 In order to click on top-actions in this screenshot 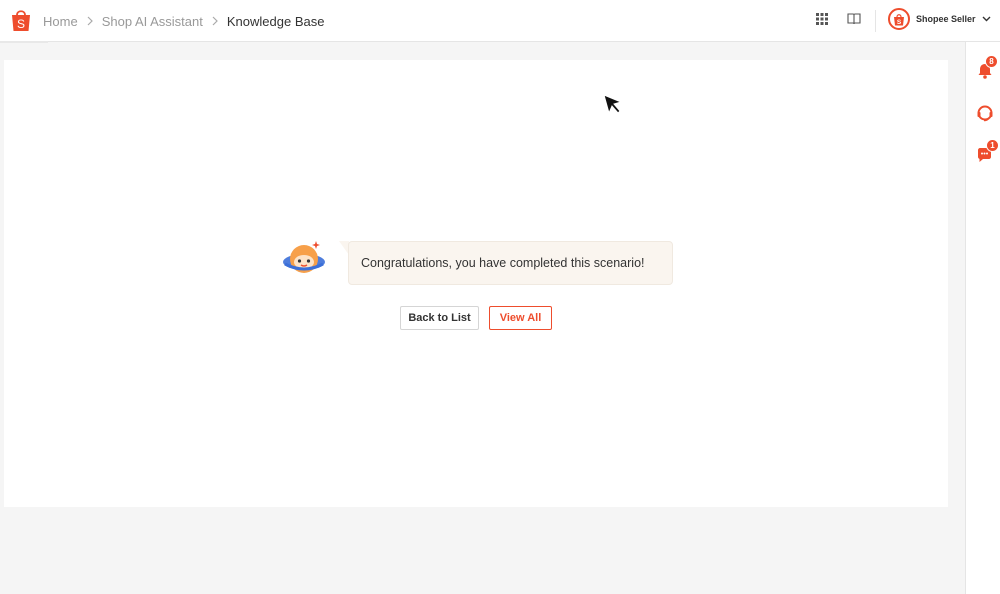, I will do `click(838, 19)`.